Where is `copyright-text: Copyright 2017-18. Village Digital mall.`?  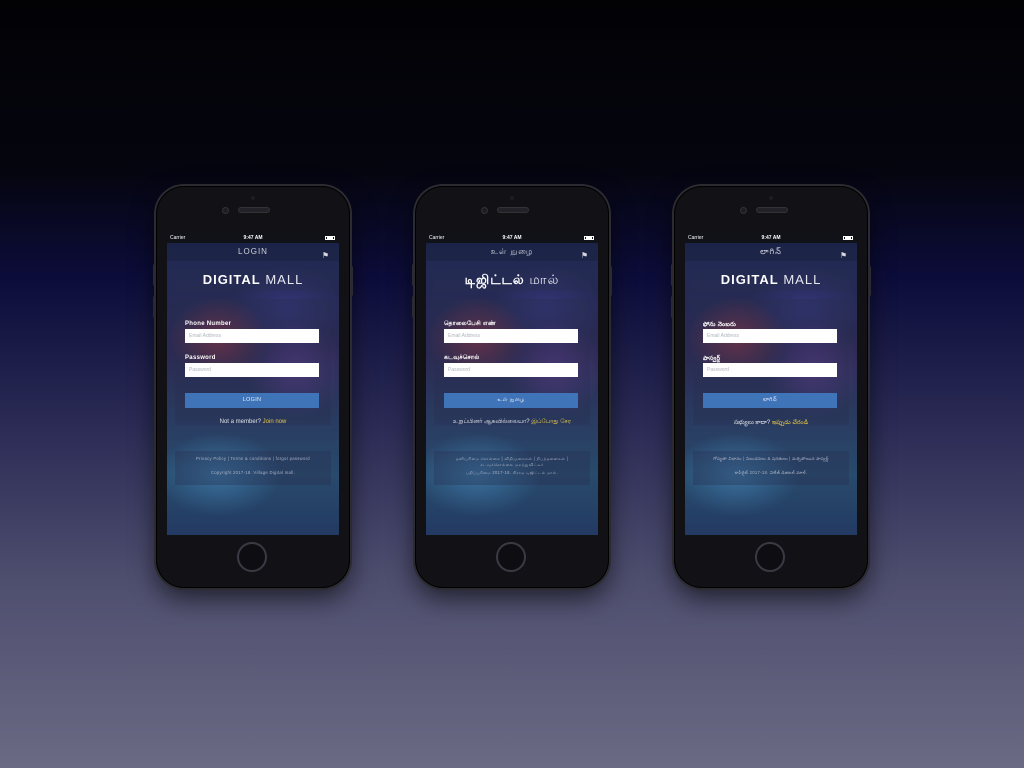
copyright-text: Copyright 2017-18. Village Digital mall. is located at coordinates (253, 472).